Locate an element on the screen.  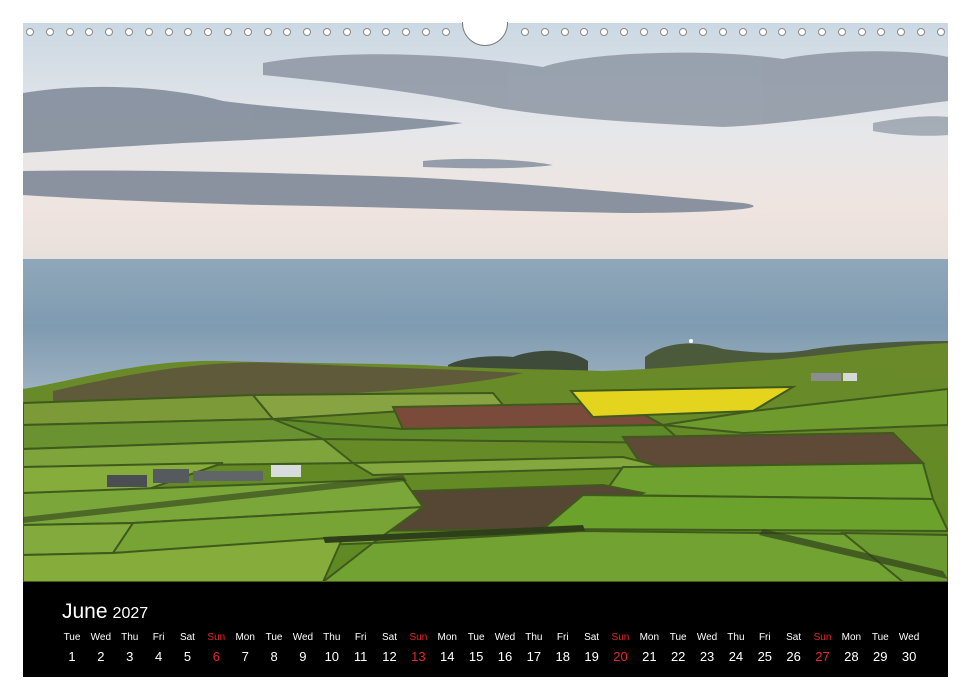
day-cell: Sun 6 is located at coordinates (216, 649).